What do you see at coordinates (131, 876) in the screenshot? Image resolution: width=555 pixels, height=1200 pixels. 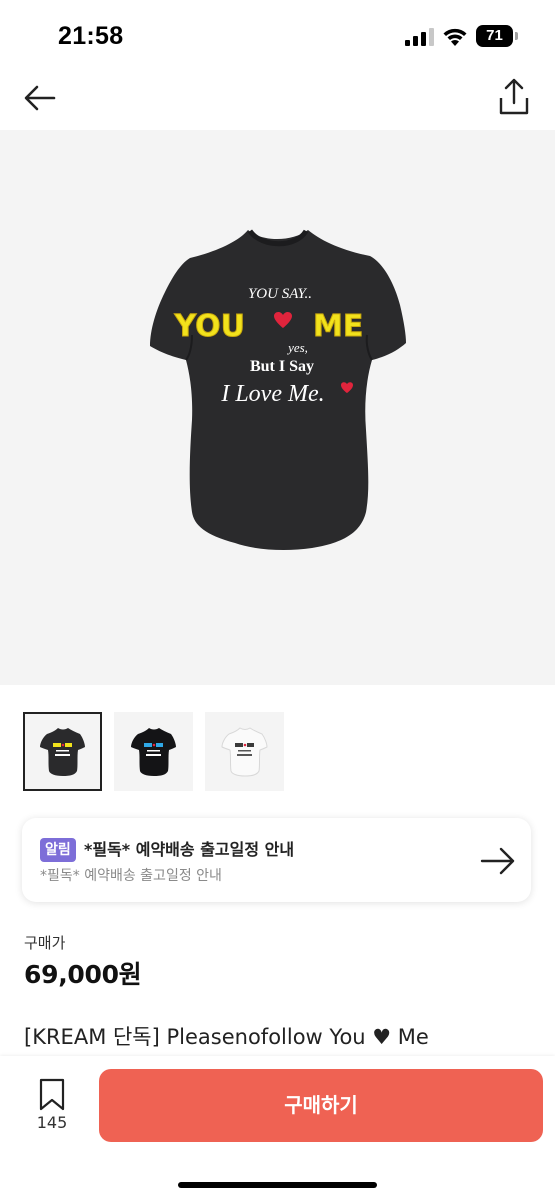 I see `notice-subtitle: *필독* 예약배송 출고일정 안내` at bounding box center [131, 876].